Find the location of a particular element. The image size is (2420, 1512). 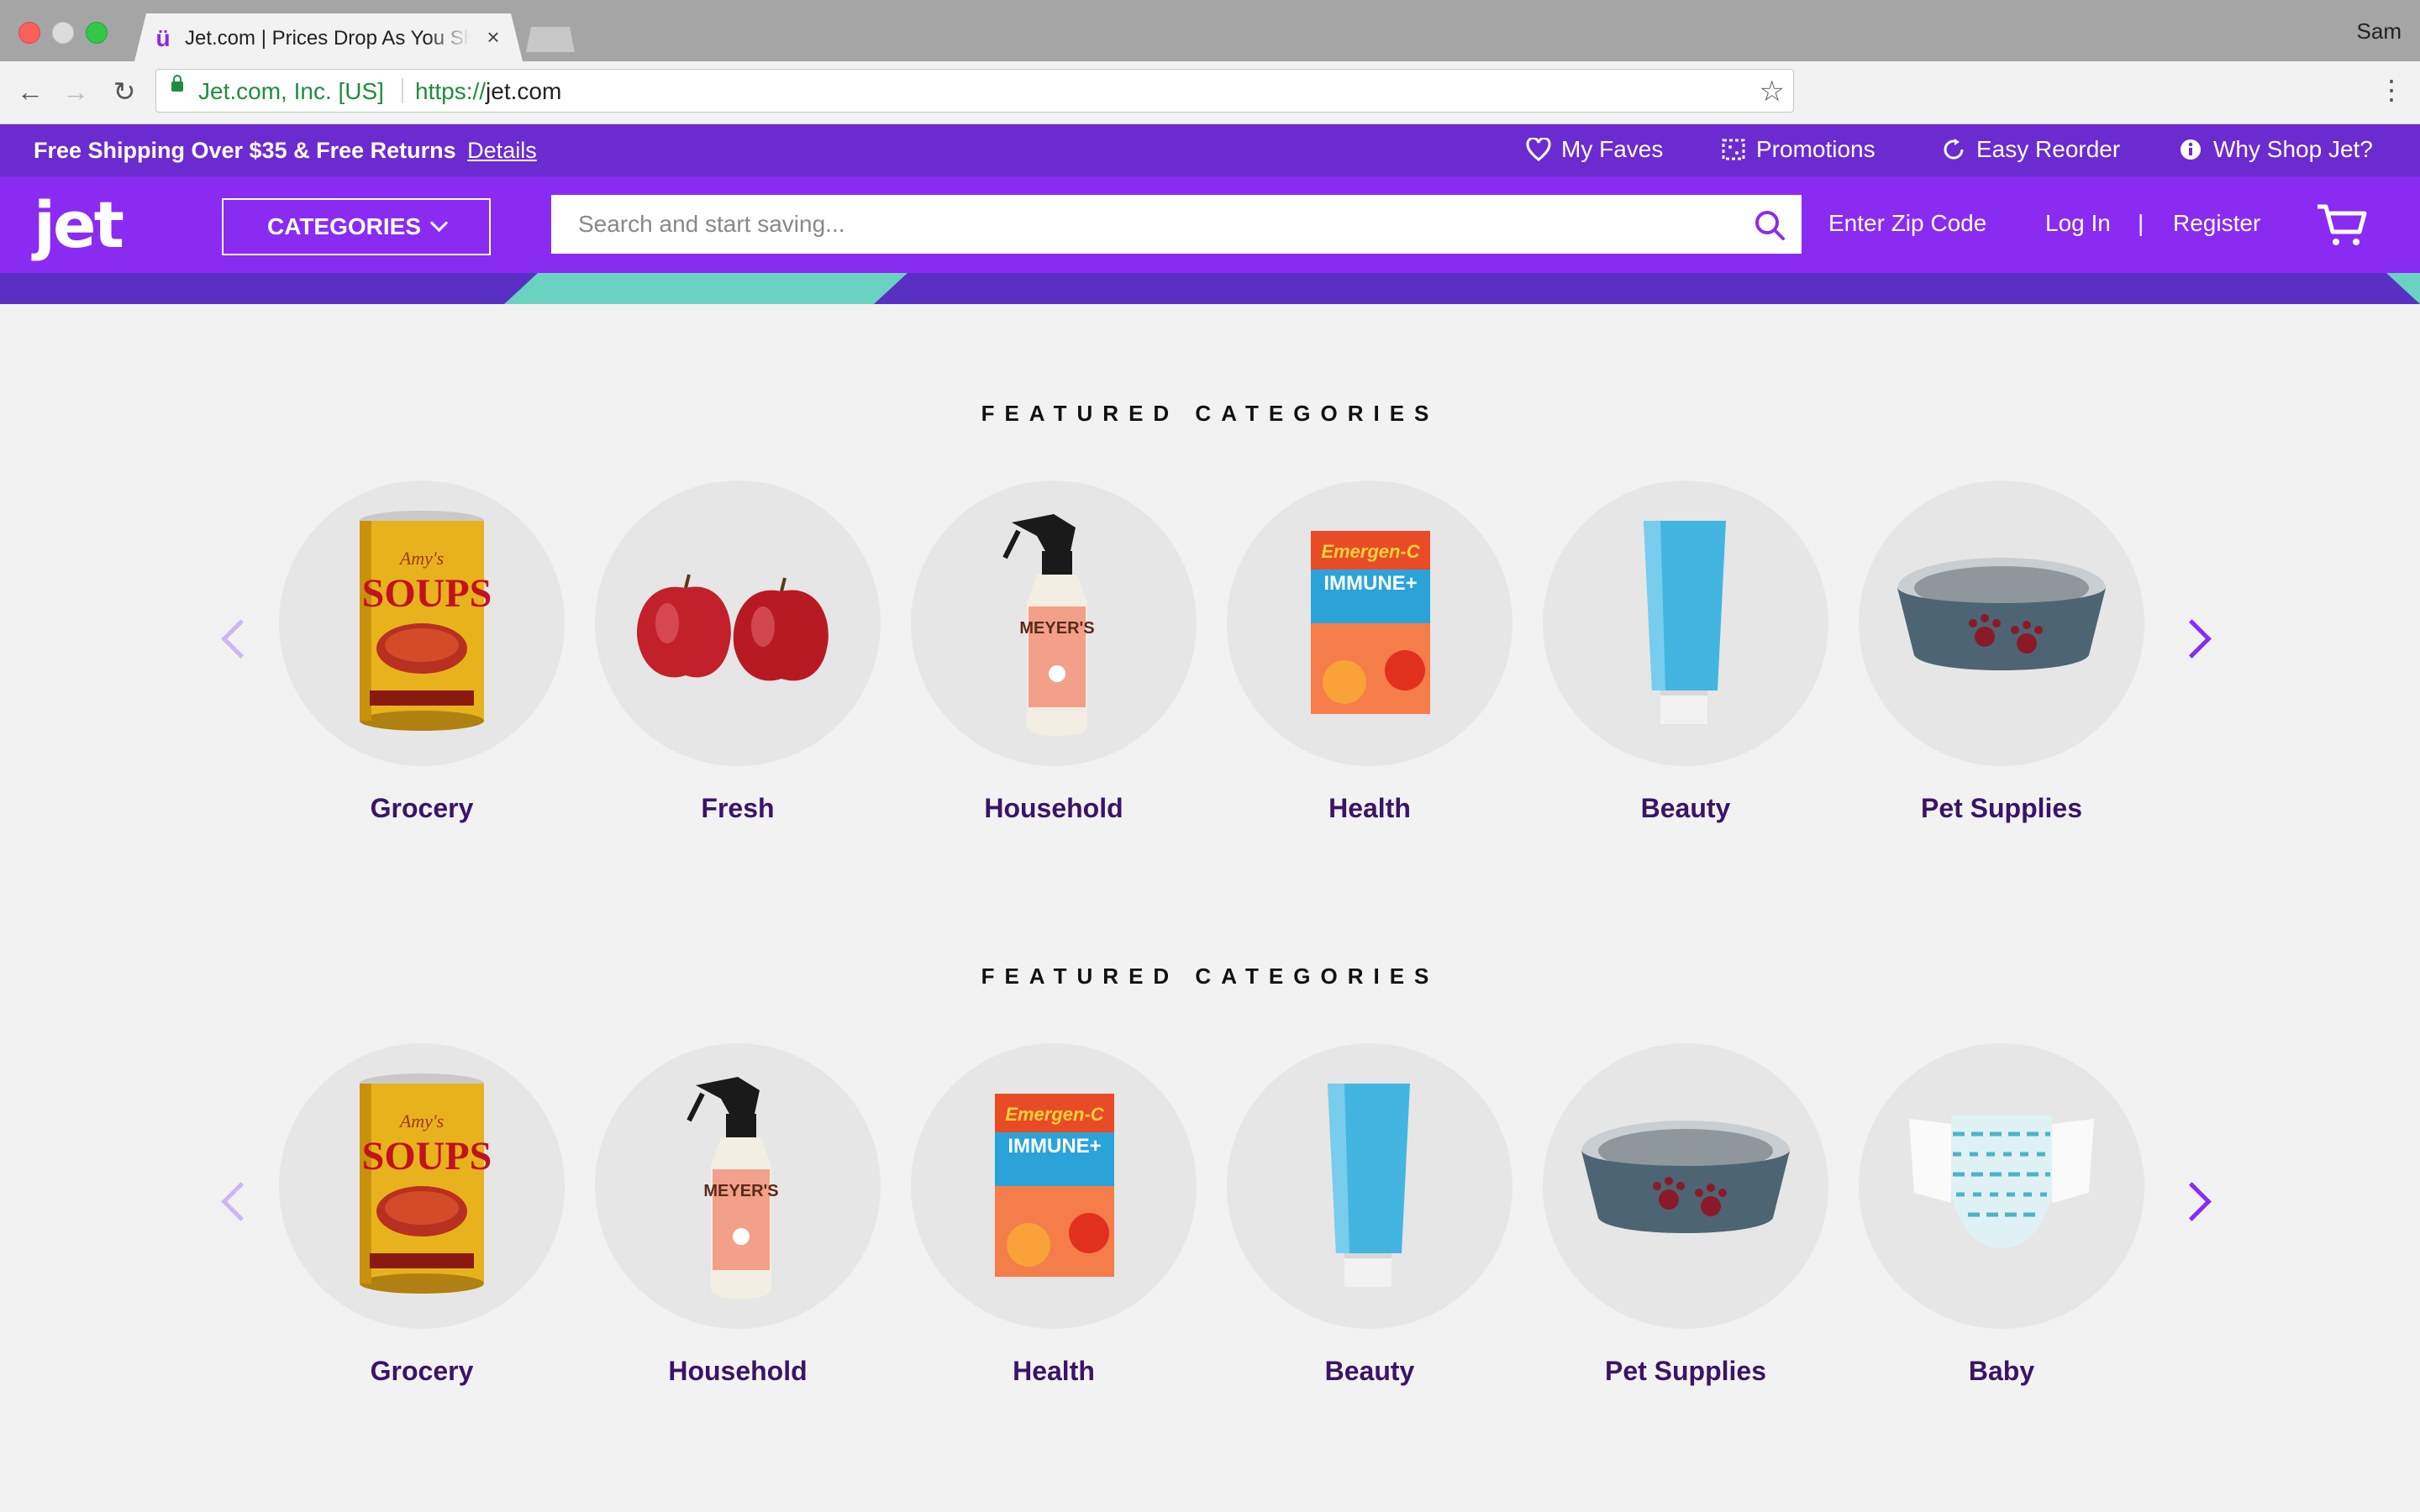

categories-label: CATEGORIES is located at coordinates (344, 226).